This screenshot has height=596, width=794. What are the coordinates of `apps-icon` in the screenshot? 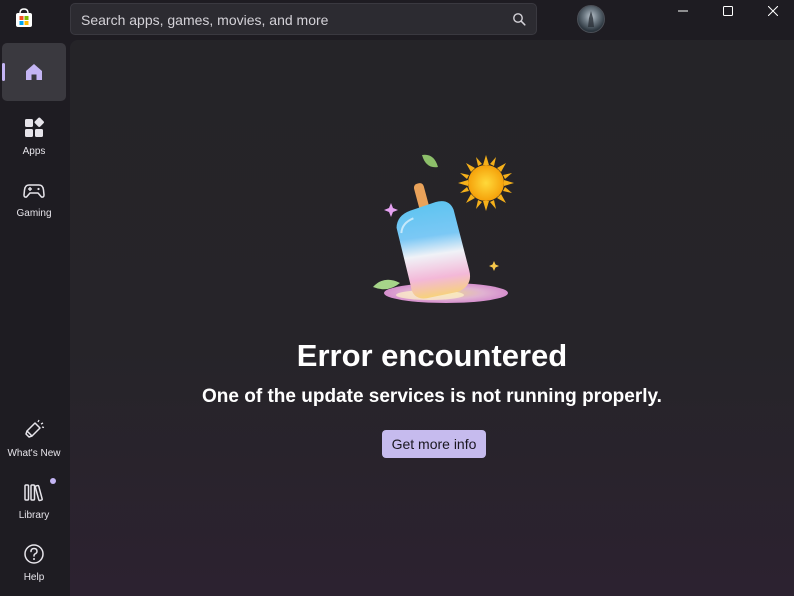 It's located at (34, 127).